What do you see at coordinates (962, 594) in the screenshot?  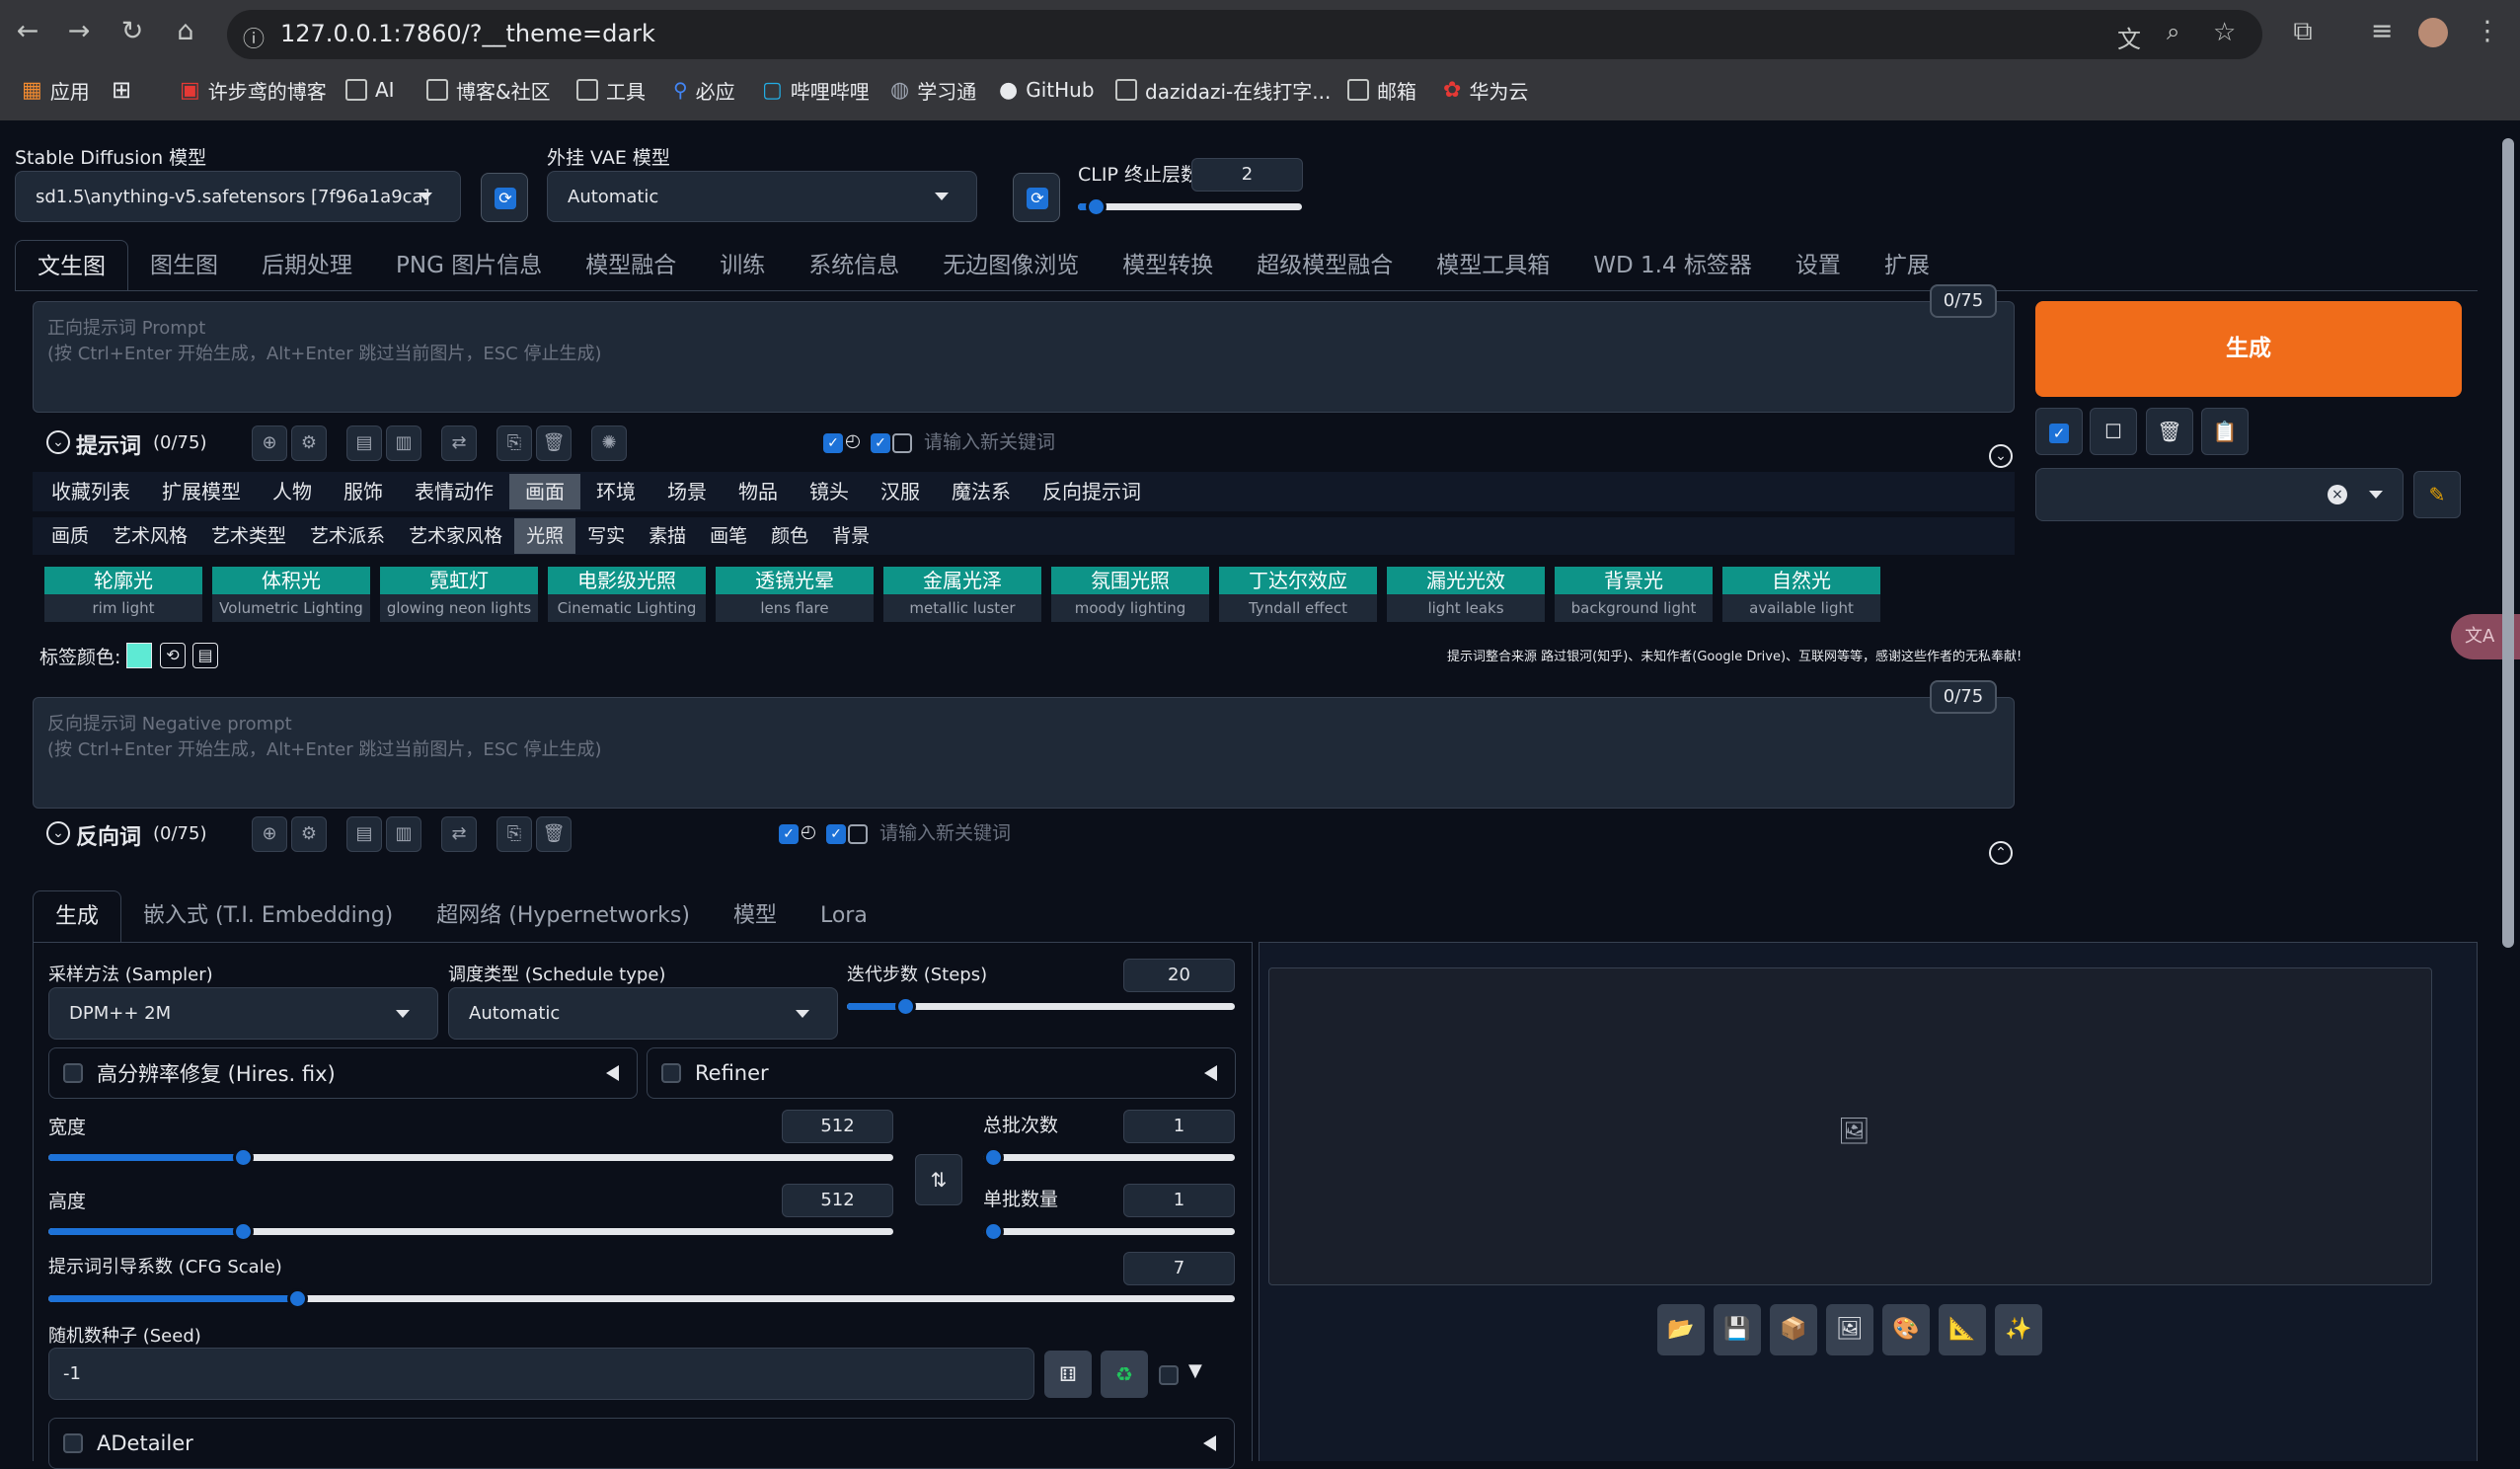 I see `tag-metallic-luster: 金属光泽 metallic luster` at bounding box center [962, 594].